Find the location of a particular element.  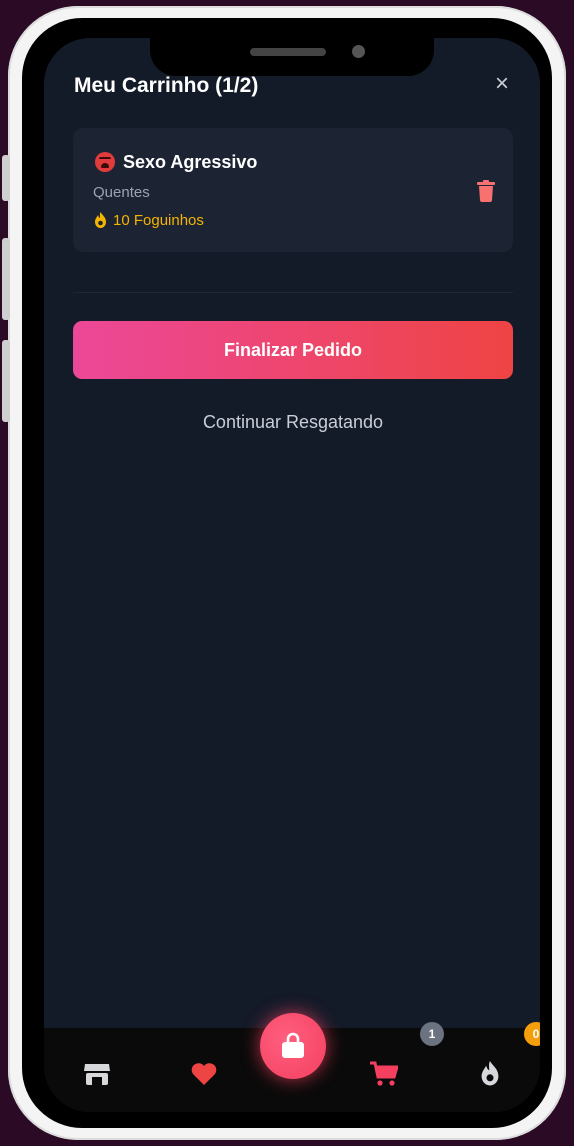

checkout-button: Finalizar Pedido is located at coordinates (293, 350).